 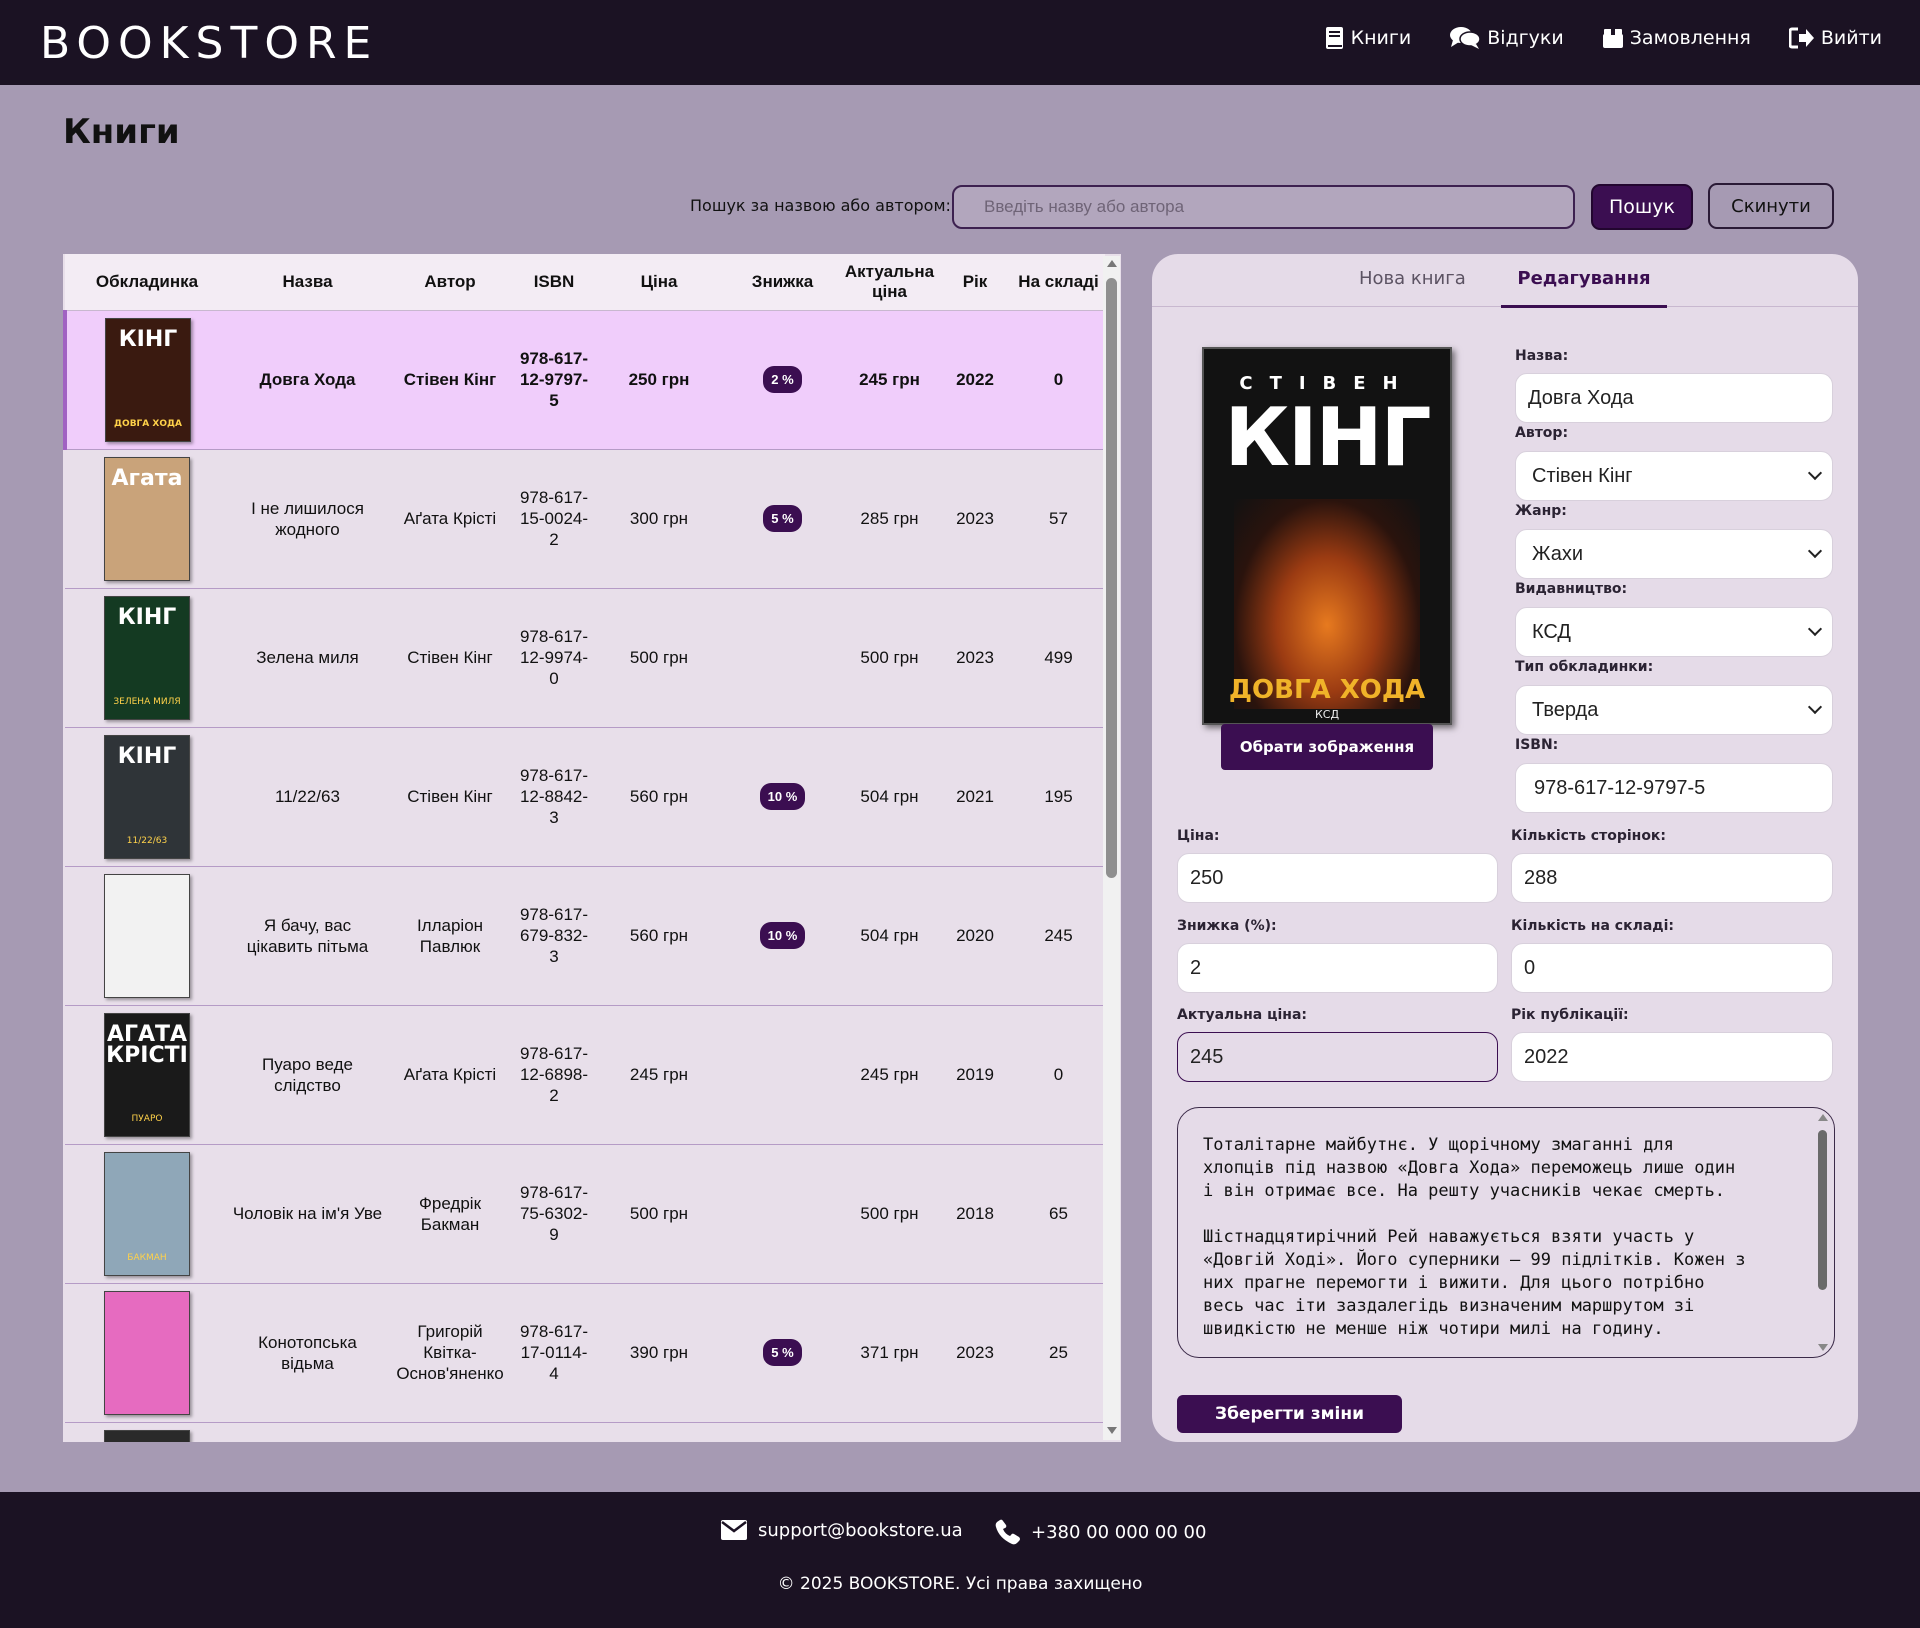 What do you see at coordinates (307, 657) in the screenshot?
I see `cell-title: Зелена миля` at bounding box center [307, 657].